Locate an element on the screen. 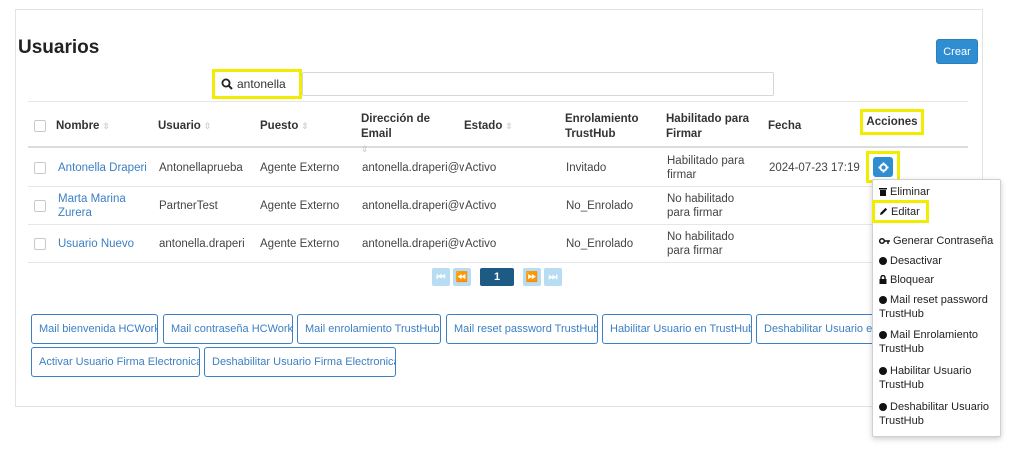  cell-usuario: antonella.draperi is located at coordinates (202, 244).